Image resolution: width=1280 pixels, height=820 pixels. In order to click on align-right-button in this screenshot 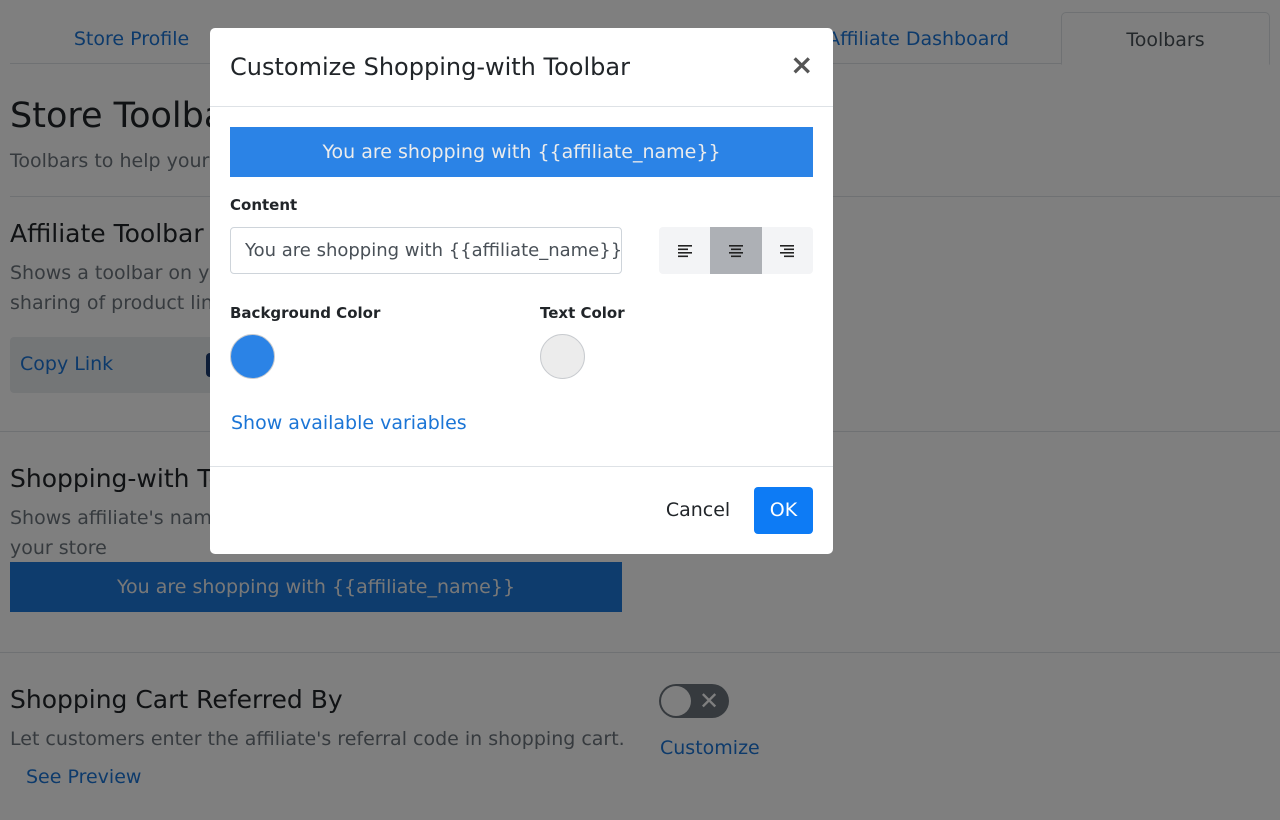, I will do `click(787, 250)`.